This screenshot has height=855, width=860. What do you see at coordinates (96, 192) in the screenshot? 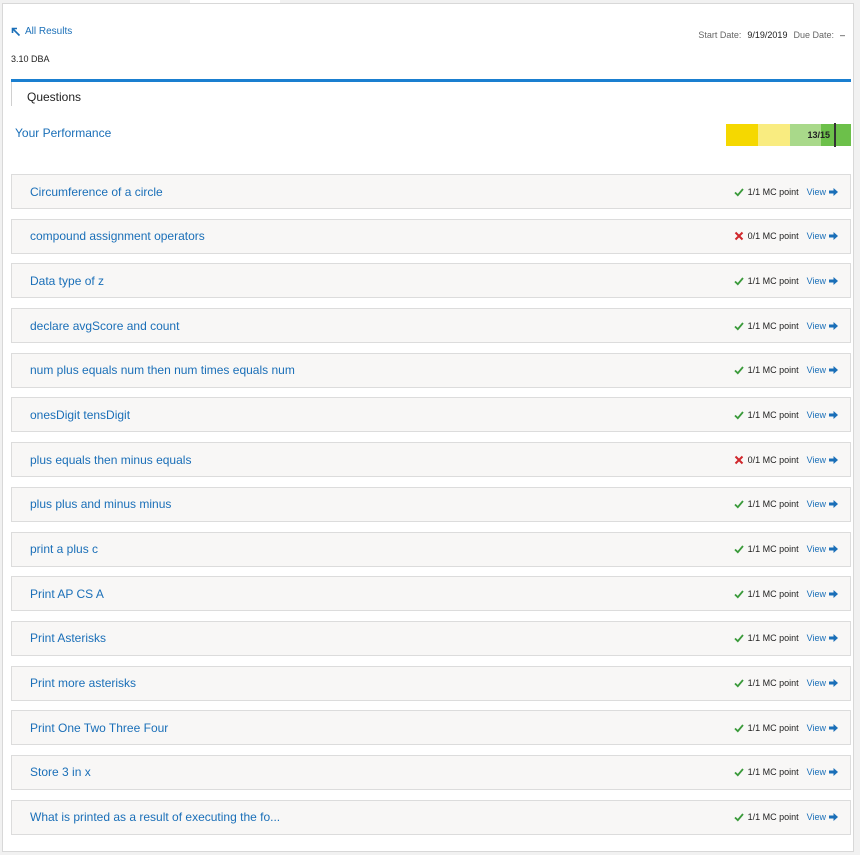
I see `question-title: Circumference of a circle` at bounding box center [96, 192].